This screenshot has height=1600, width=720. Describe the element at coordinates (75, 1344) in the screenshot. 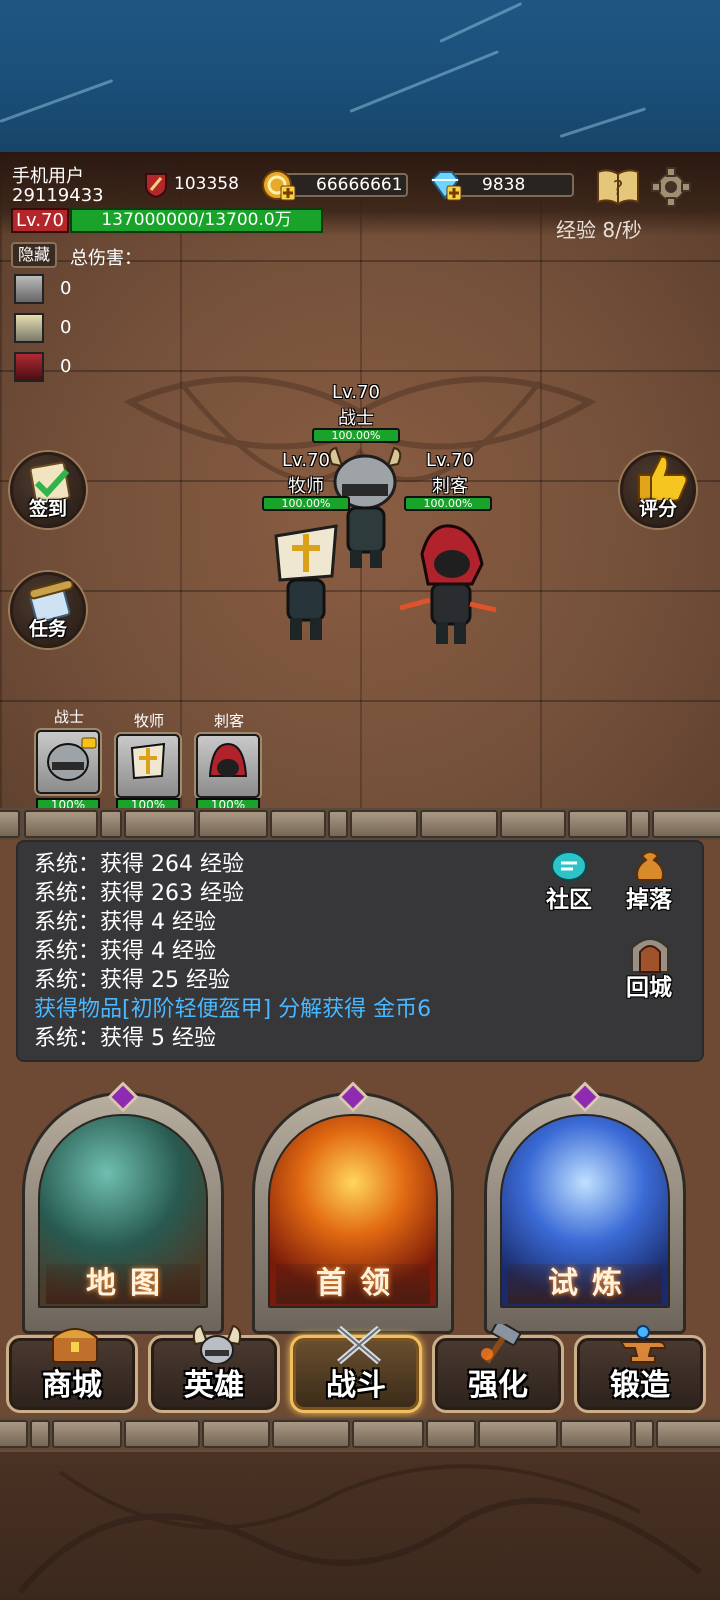

I see `treasure-chest-icon` at that location.